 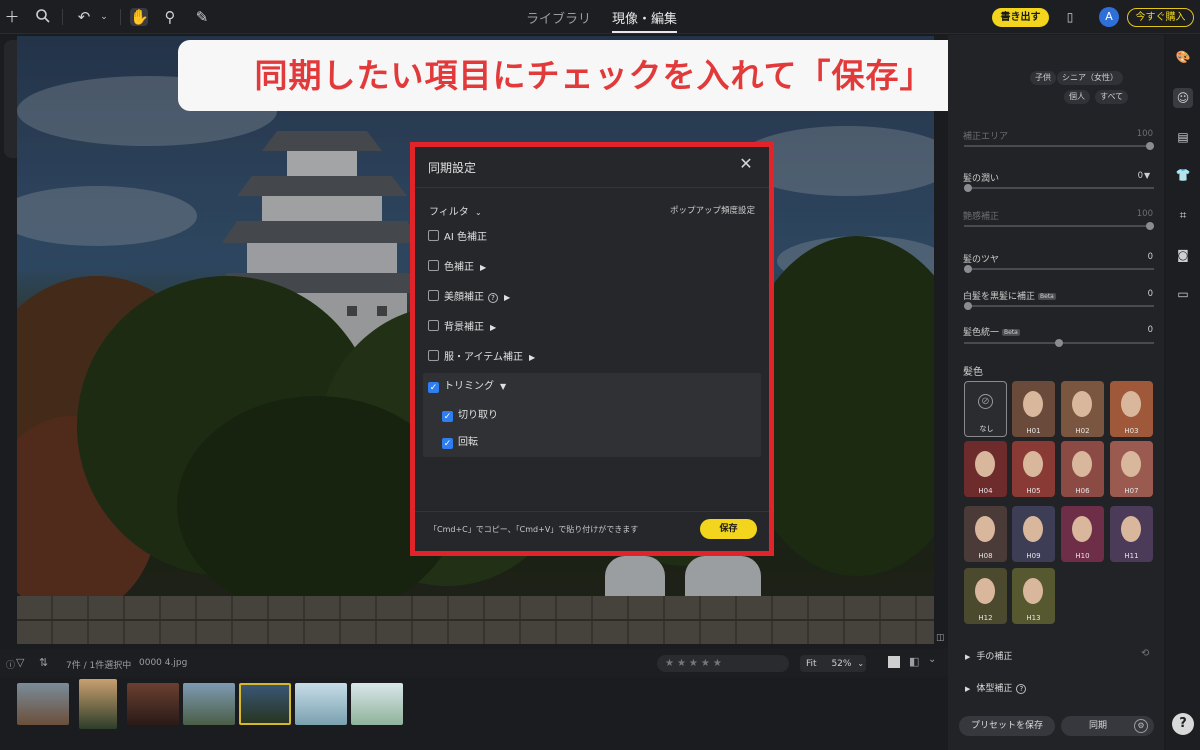 What do you see at coordinates (1082, 409) in the screenshot?
I see `hair-color-swatch: H02` at bounding box center [1082, 409].